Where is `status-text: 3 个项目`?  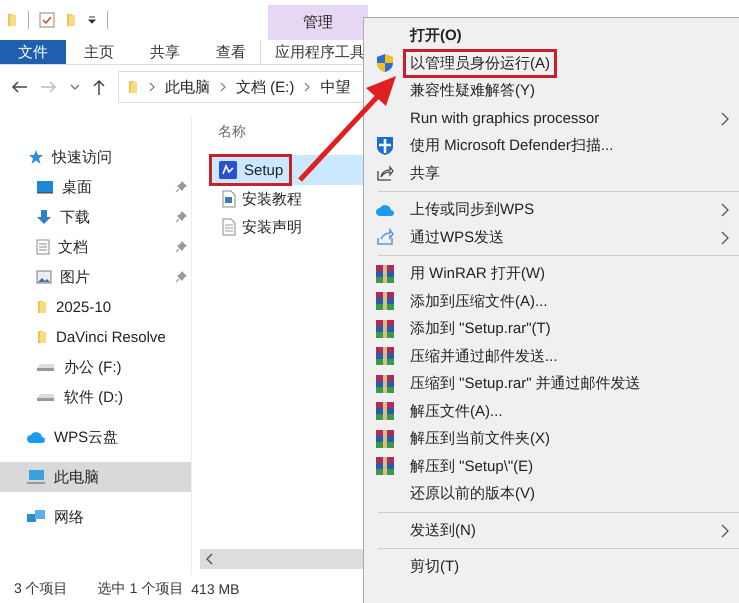 status-text: 3 个项目 is located at coordinates (41, 589).